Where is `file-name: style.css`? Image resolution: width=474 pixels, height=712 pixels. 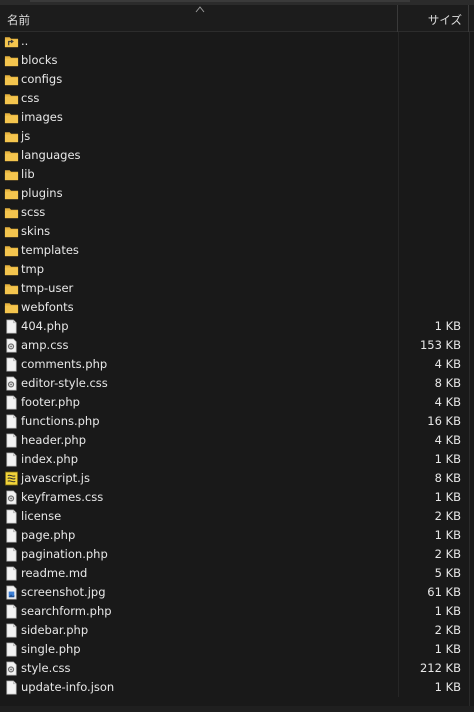
file-name: style.css is located at coordinates (46, 668).